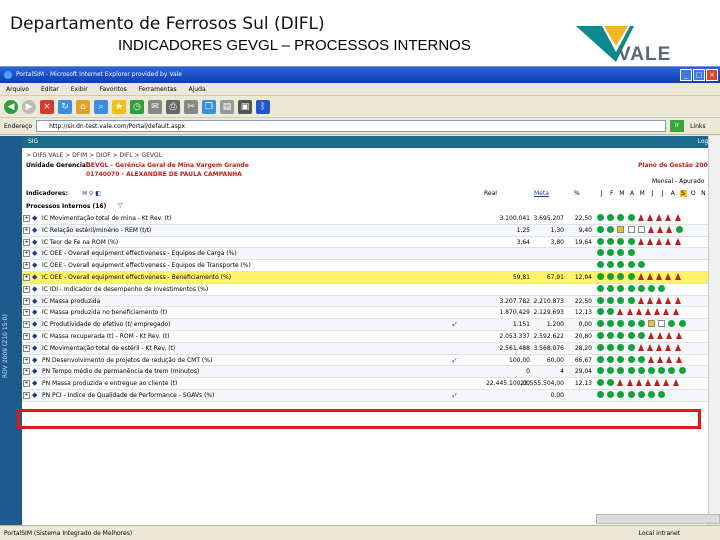  Describe the element at coordinates (714, 330) in the screenshot. I see `vertical-scrollbar` at that location.